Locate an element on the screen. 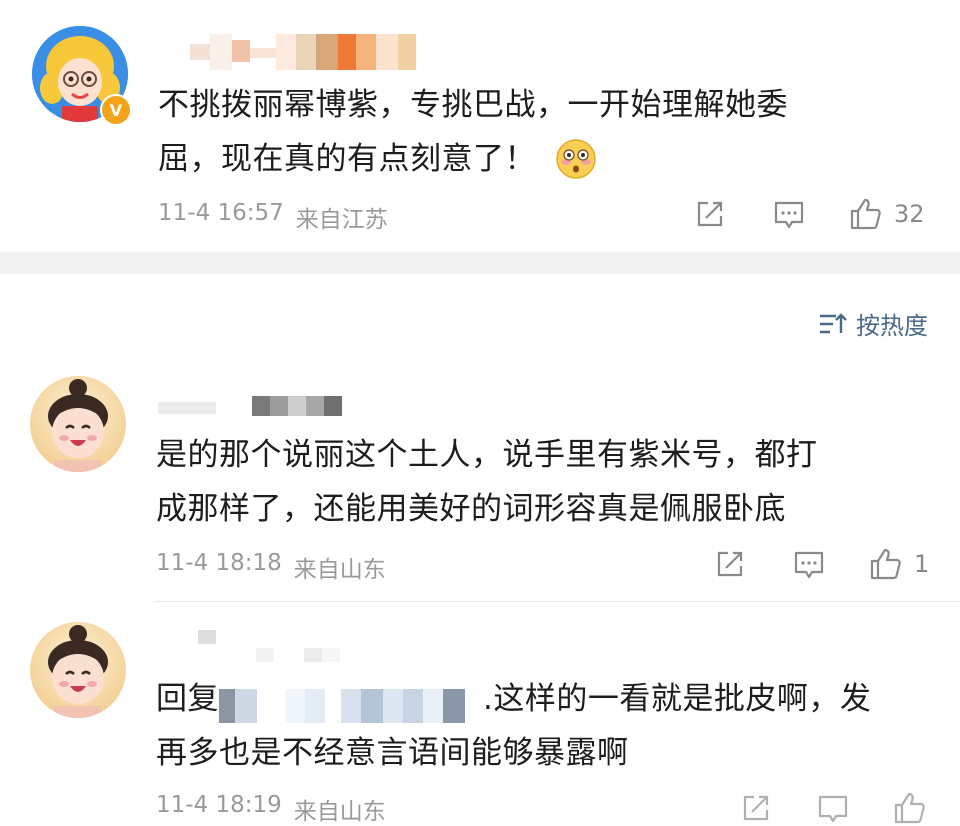 This screenshot has width=960, height=826. comment-avatar is located at coordinates (78, 424).